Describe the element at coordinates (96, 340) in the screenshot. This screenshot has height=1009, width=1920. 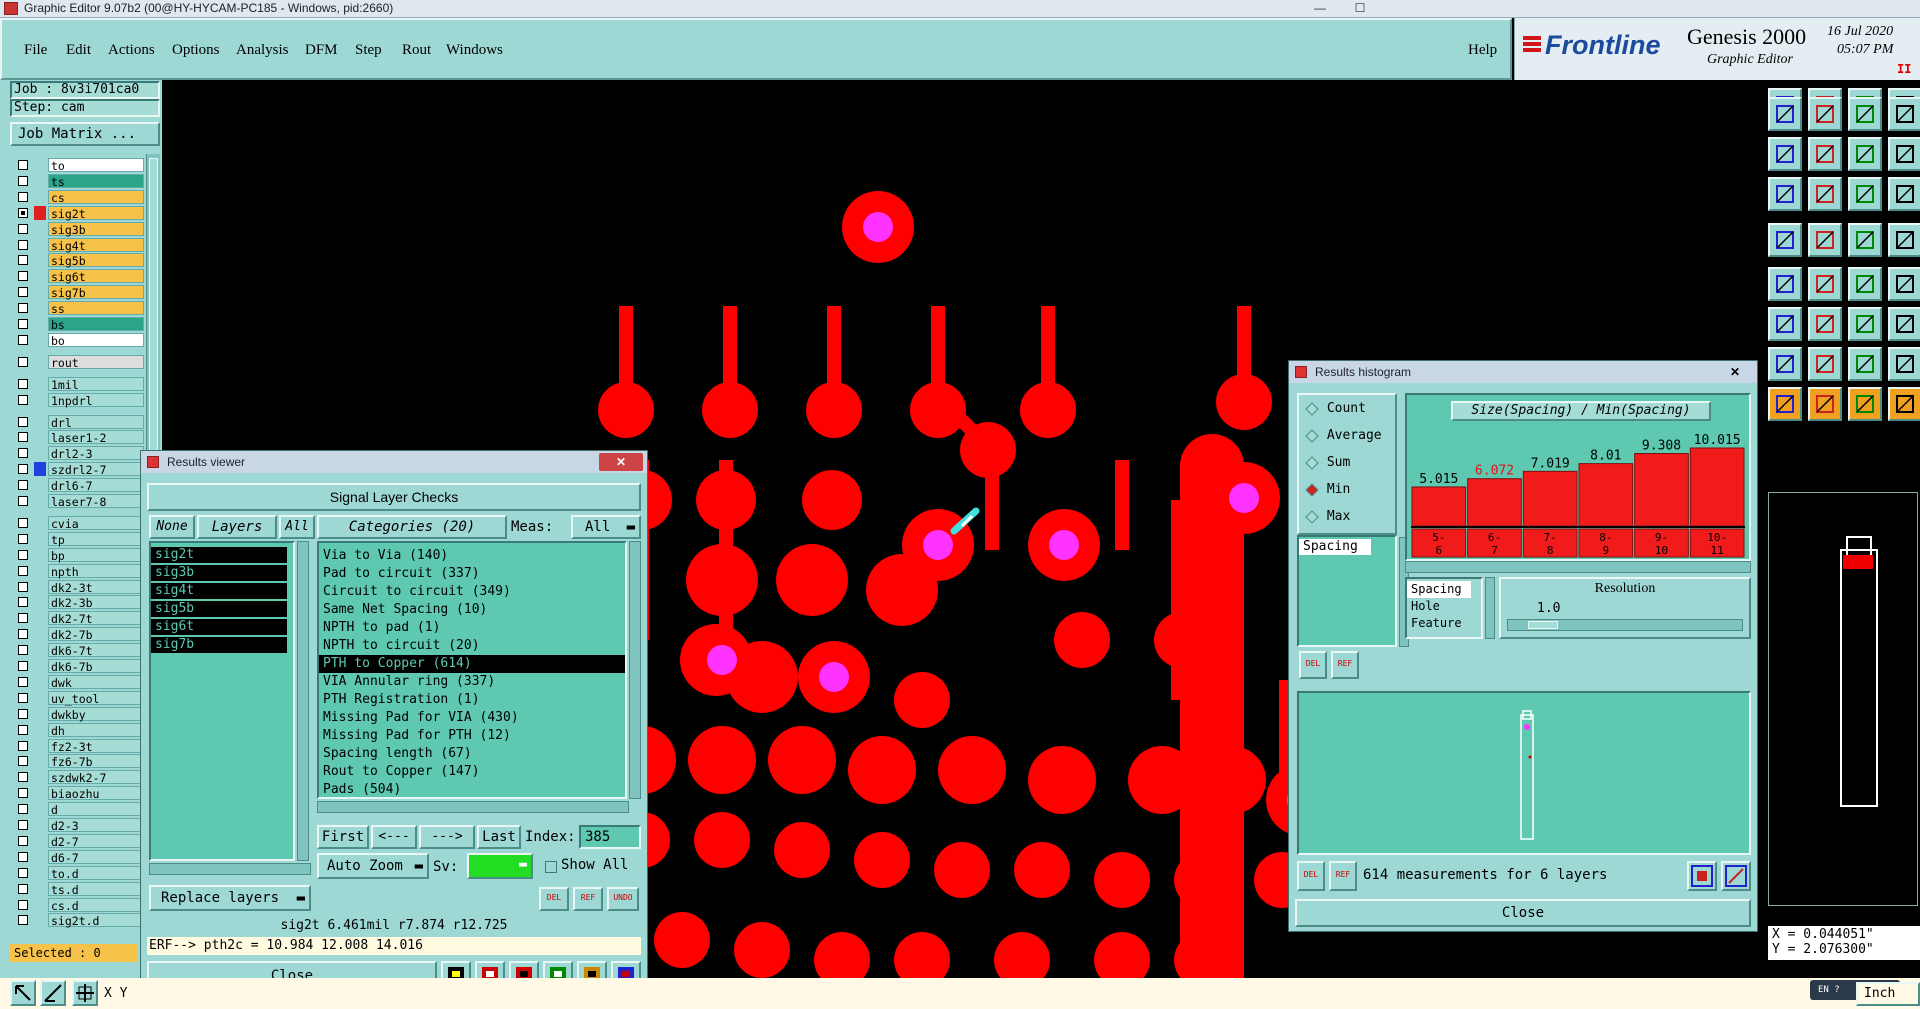
I see `layer-name: bo` at that location.